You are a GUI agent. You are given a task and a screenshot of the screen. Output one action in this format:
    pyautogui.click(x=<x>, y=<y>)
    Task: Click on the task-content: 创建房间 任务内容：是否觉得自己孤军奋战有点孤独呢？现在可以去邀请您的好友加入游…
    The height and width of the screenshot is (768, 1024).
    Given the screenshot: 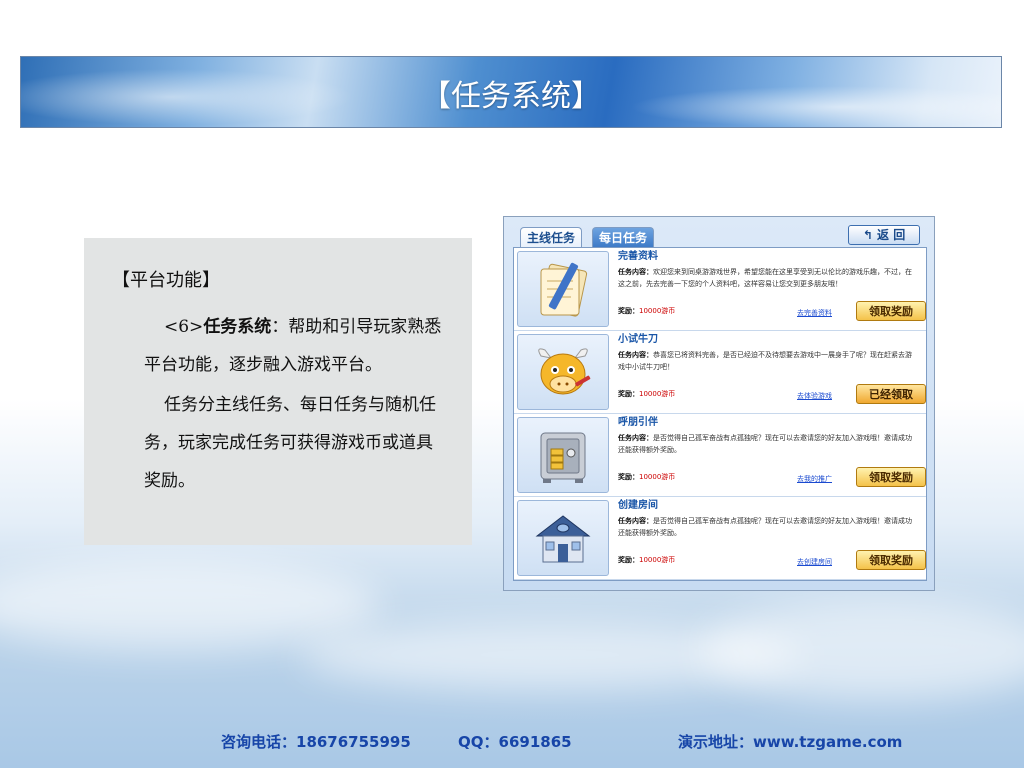 What is the action you would take?
    pyautogui.click(x=768, y=527)
    